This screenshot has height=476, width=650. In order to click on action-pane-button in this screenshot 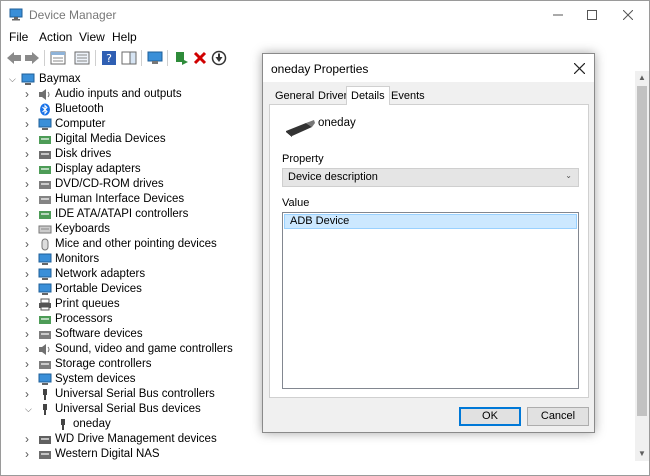, I will do `click(129, 58)`.